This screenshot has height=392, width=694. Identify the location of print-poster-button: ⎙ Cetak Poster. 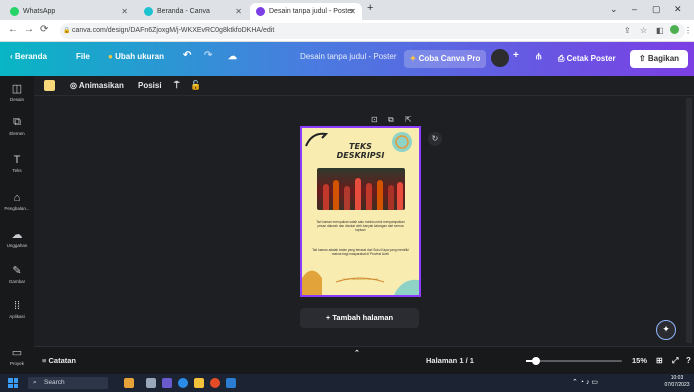
(591, 59).